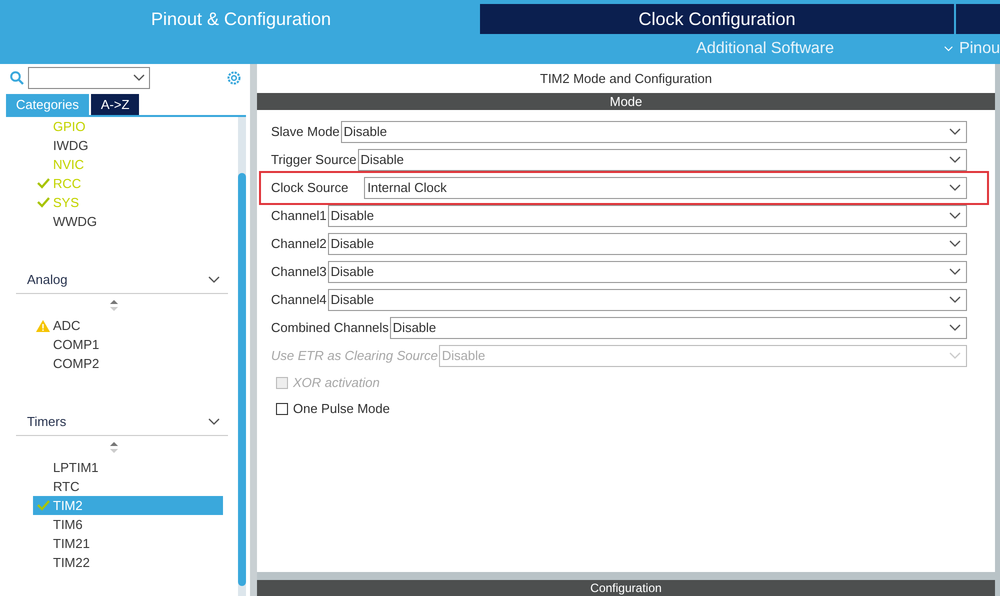 This screenshot has height=596, width=1000. I want to click on warning-icon, so click(43, 326).